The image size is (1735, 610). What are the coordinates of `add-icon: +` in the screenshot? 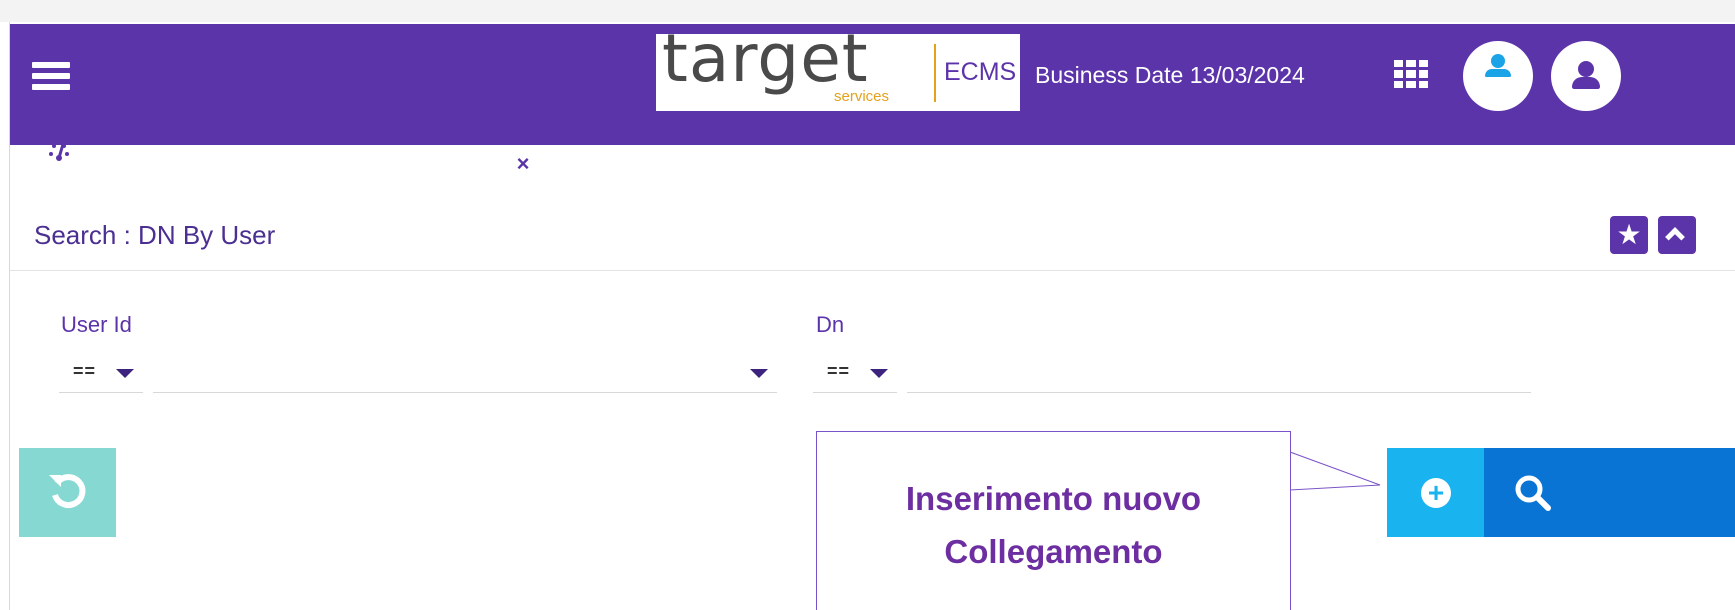 It's located at (1436, 493).